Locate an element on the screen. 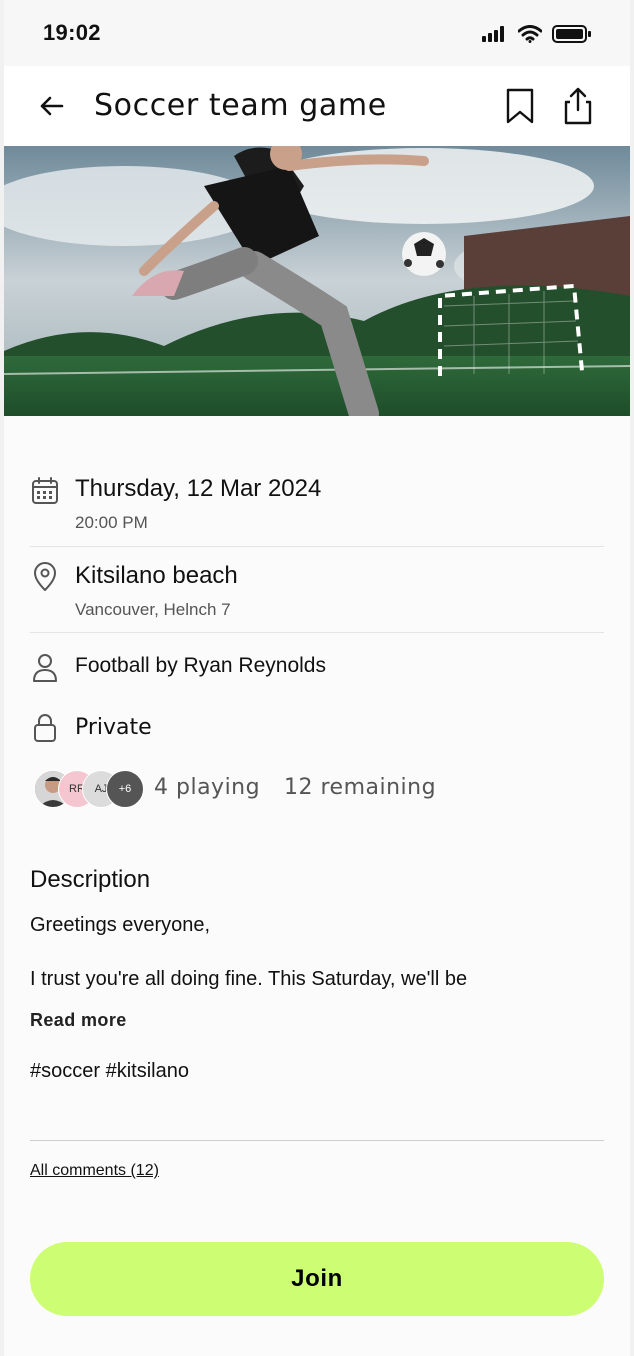 The image size is (634, 1356). event-location-row: Kitsilano beach Vancouver, Helnch 7 is located at coordinates (317, 592).